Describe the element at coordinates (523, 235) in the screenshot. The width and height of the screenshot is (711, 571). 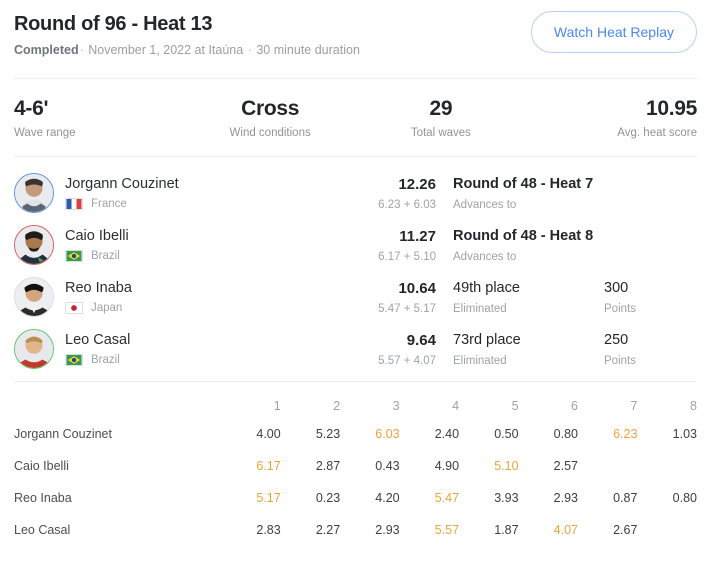
I see `athlete-result-value: Round of 48 - Heat 8` at that location.